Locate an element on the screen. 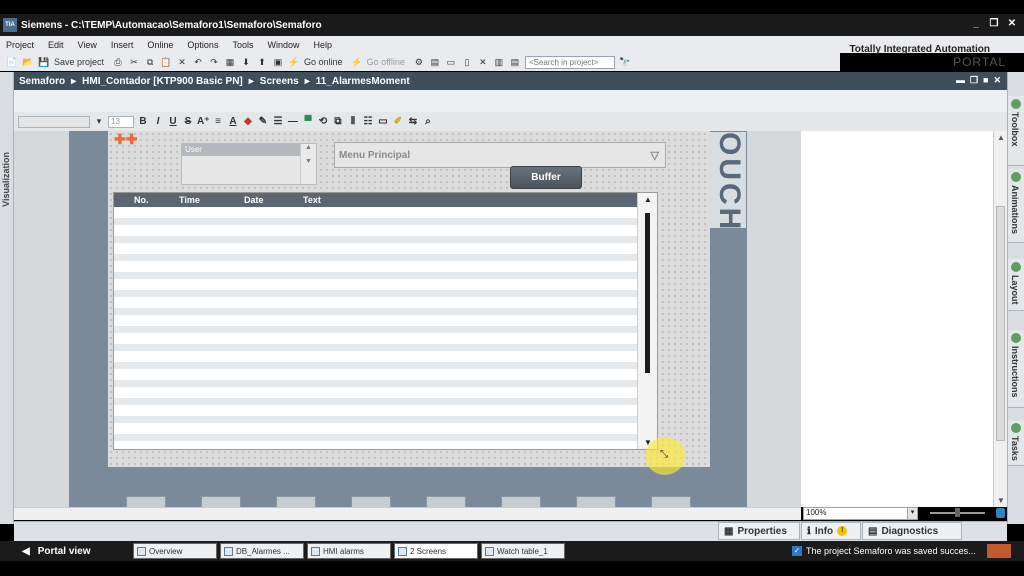 This screenshot has width=1024, height=576. distribute-icon: ☷ is located at coordinates (368, 121).